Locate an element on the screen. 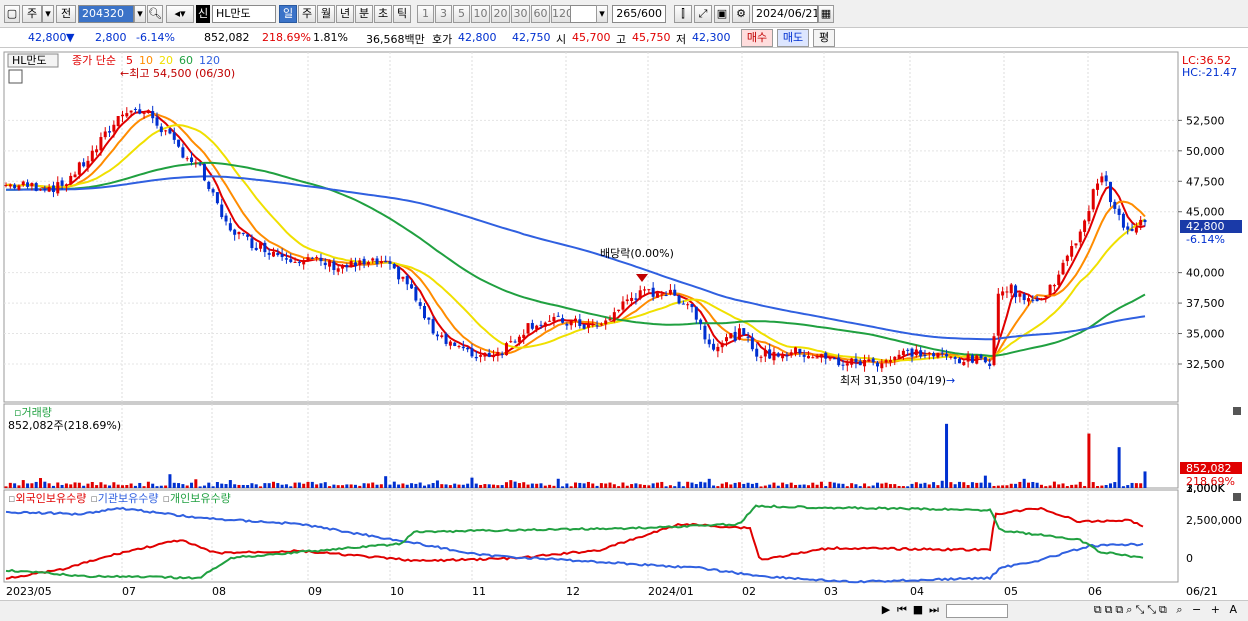 The width and height of the screenshot is (1248, 621). volume-readout: 852,082주(218.69%) is located at coordinates (64, 425).